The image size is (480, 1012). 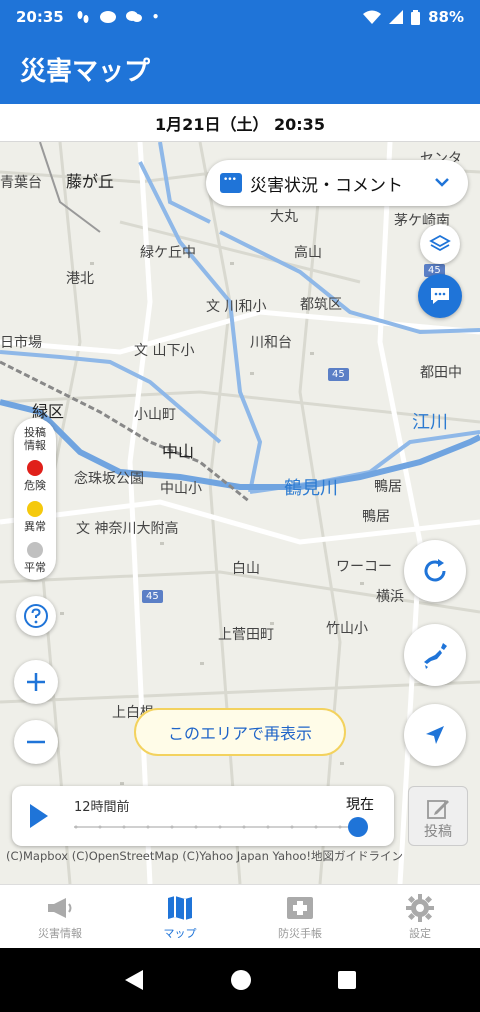 I want to click on current-location-button, so click(x=435, y=735).